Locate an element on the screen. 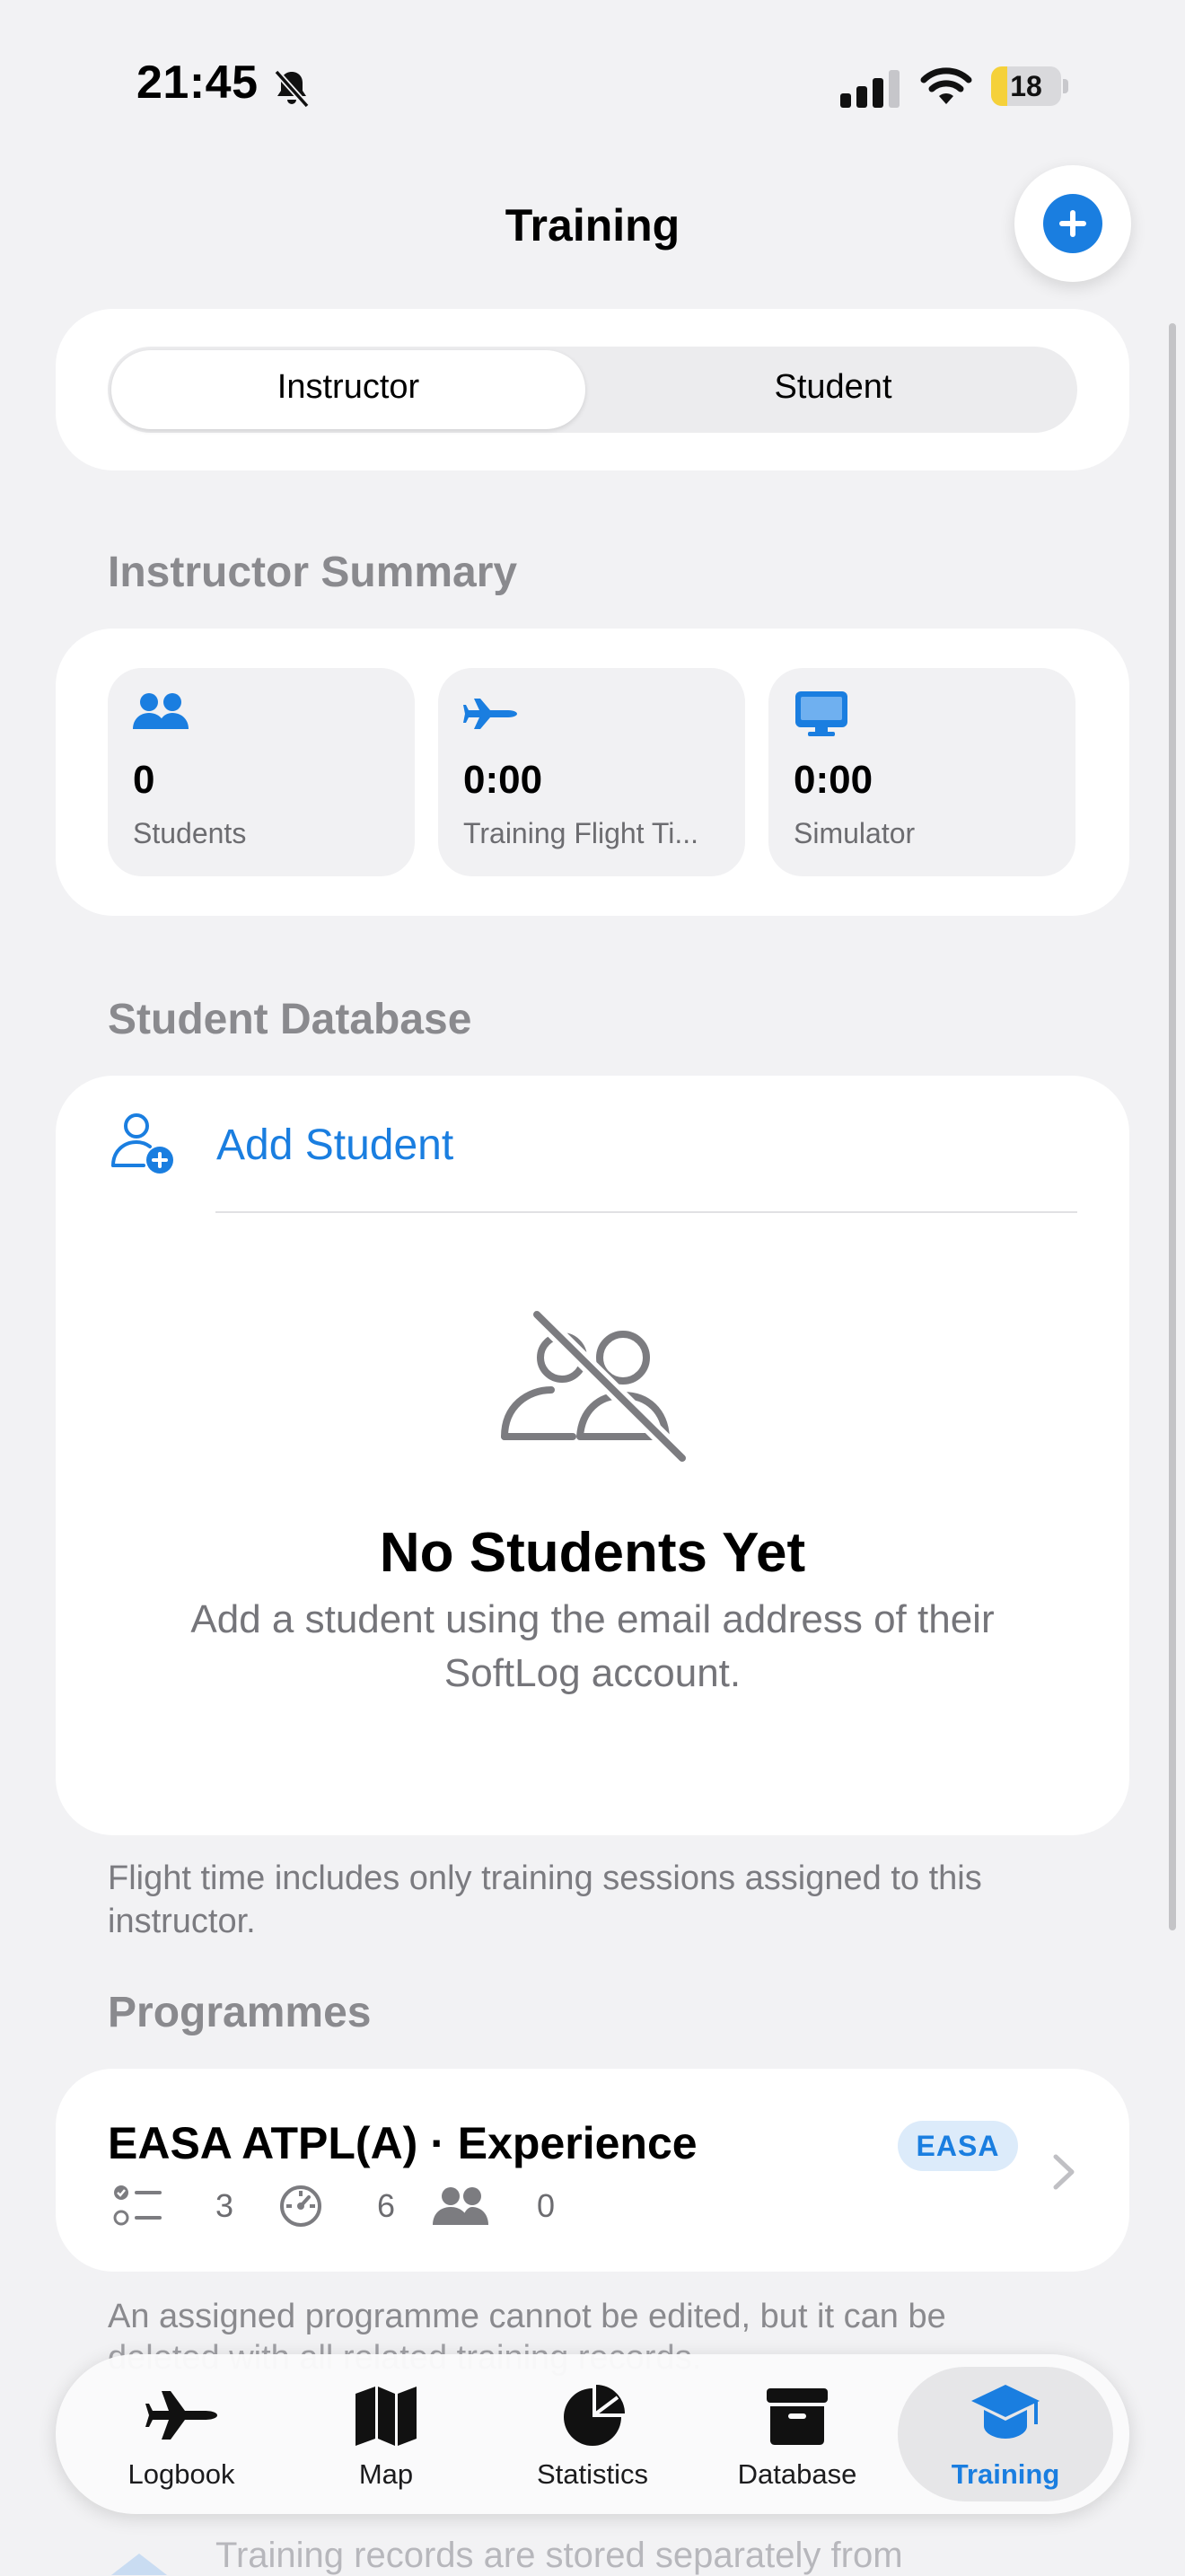  programme-badge: EASA is located at coordinates (958, 2146).